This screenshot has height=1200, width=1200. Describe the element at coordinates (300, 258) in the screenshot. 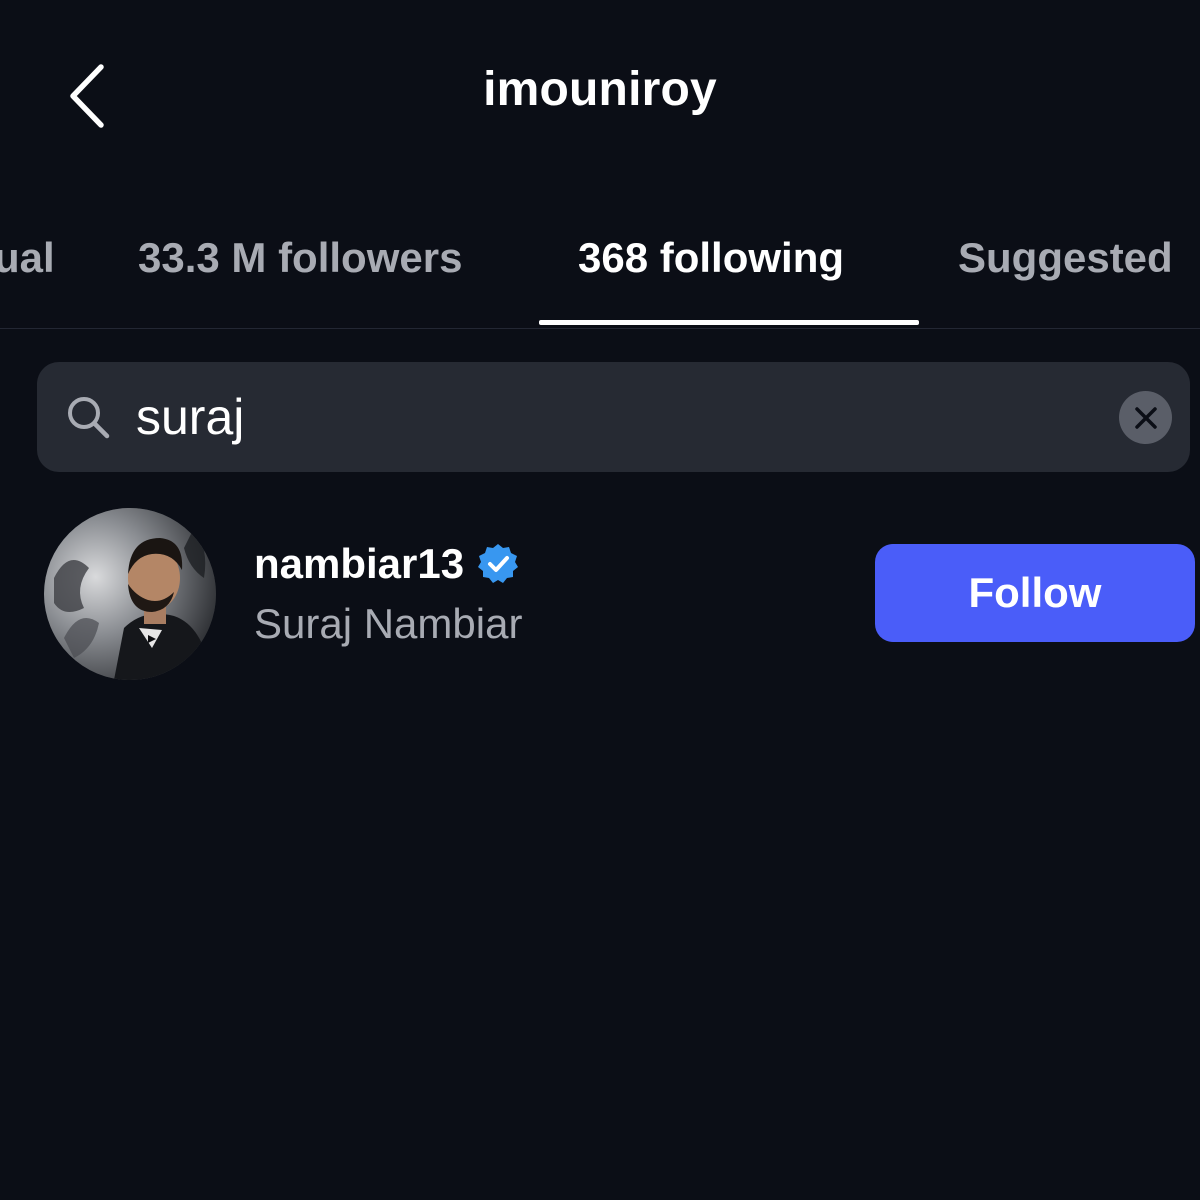

I see `tab-followers: 33.3 M followers` at that location.